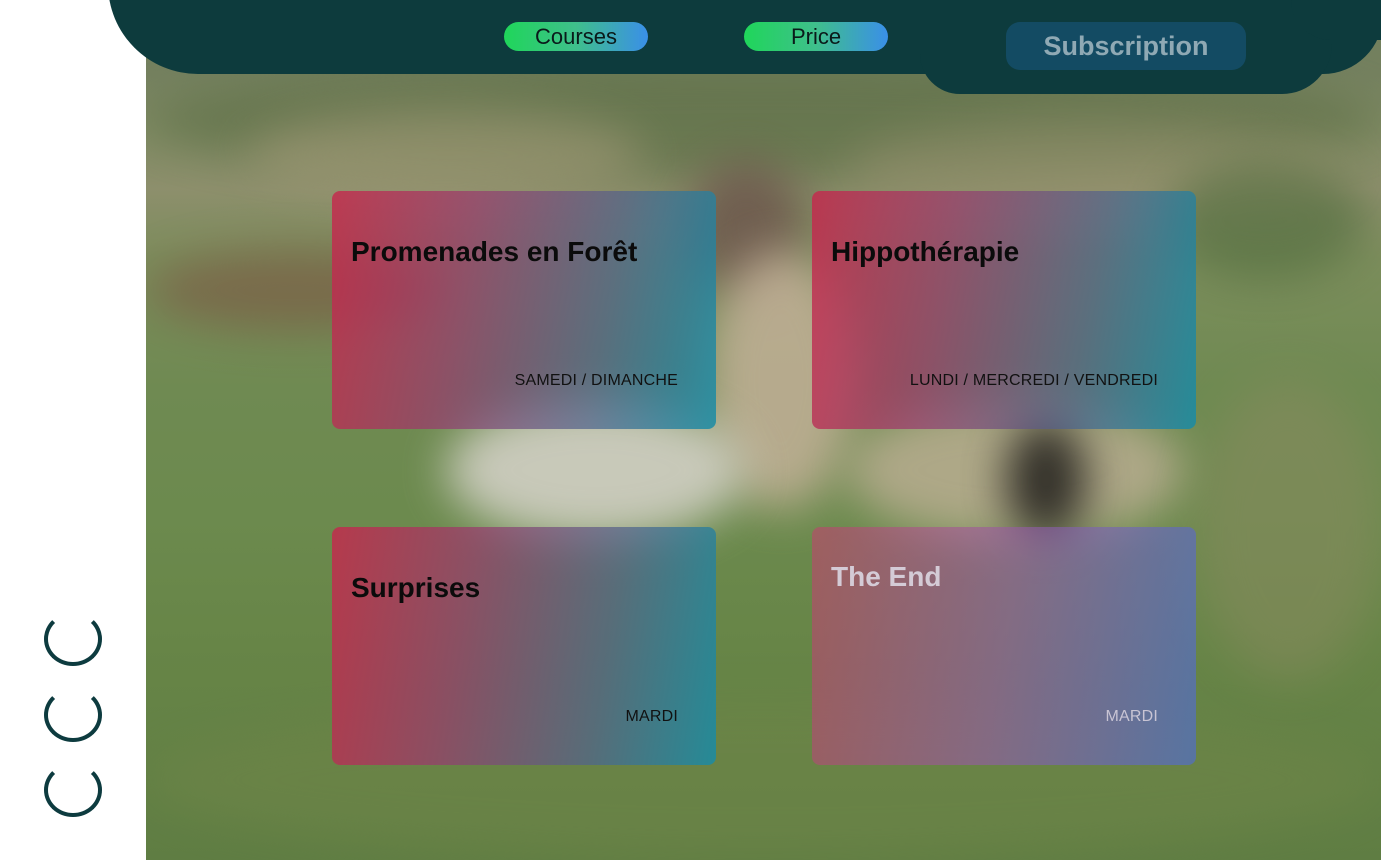 The height and width of the screenshot is (860, 1381). What do you see at coordinates (416, 587) in the screenshot?
I see `card-title: Surprises` at bounding box center [416, 587].